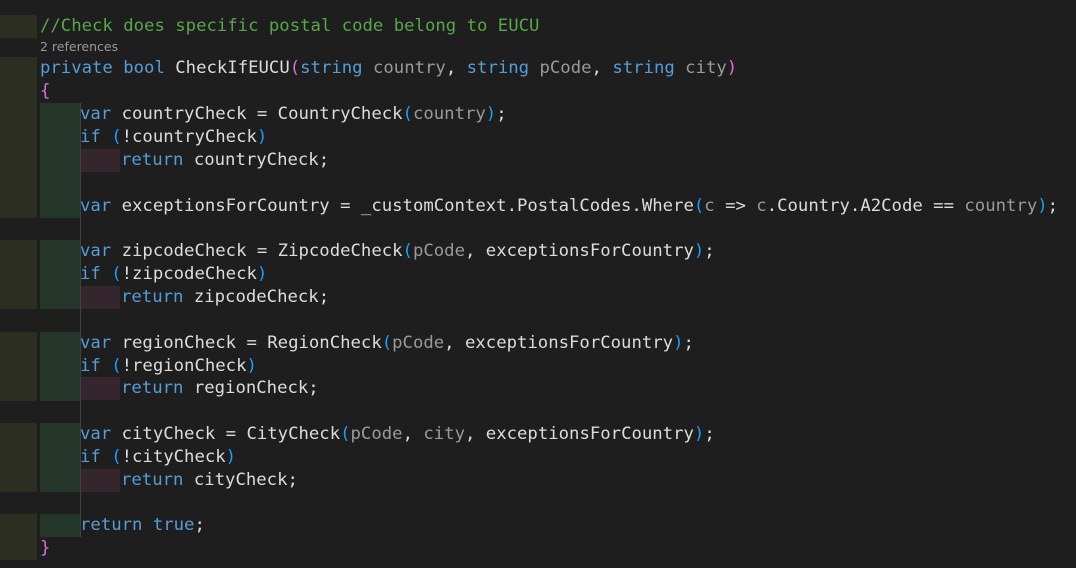 This screenshot has width=1076, height=568. I want to click on paren: ), so click(732, 68).